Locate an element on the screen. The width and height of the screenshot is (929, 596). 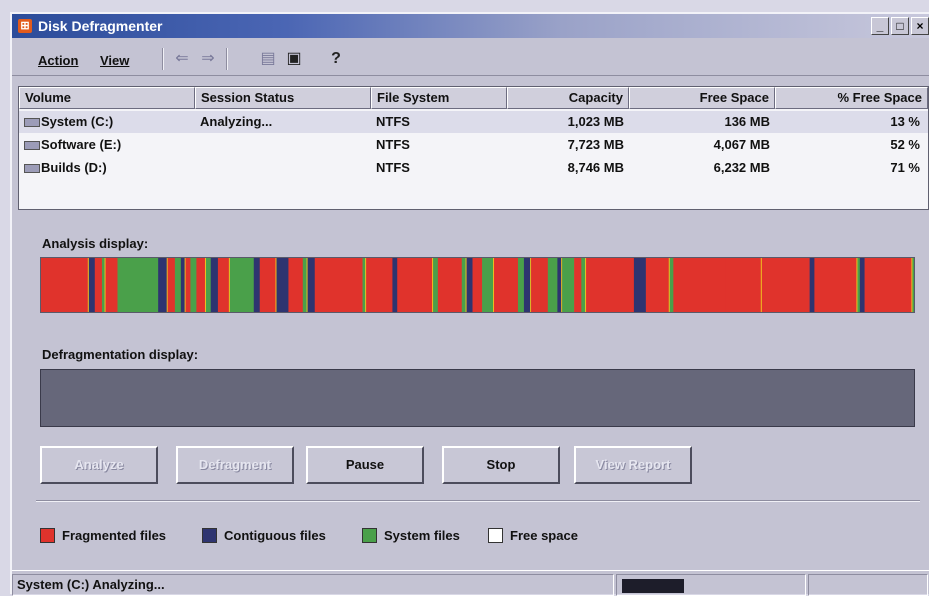
status-pane-empty is located at coordinates (868, 585).